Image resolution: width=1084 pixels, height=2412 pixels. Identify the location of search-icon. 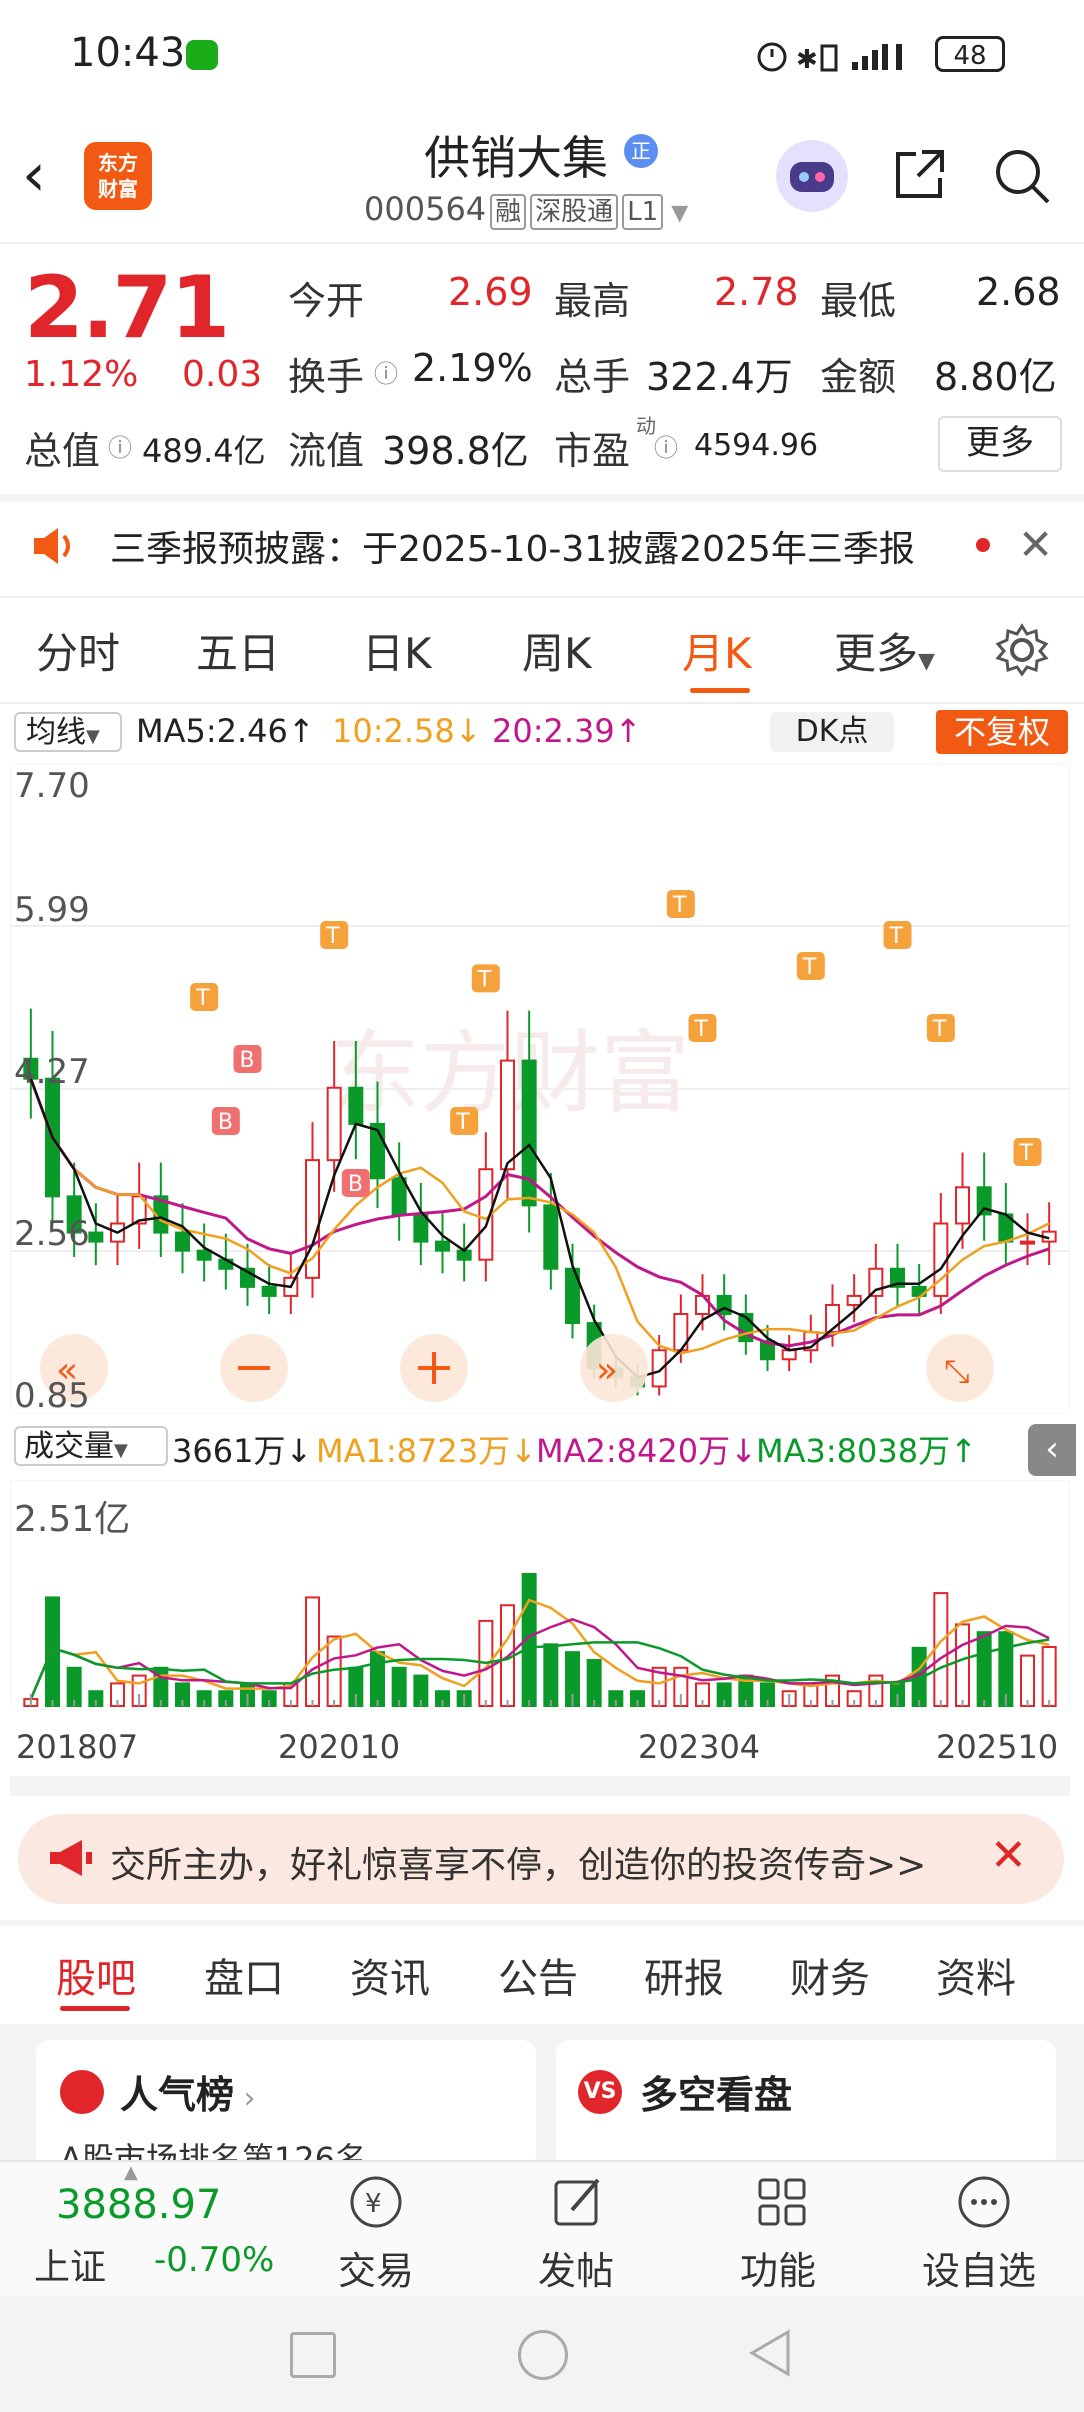
(1022, 176).